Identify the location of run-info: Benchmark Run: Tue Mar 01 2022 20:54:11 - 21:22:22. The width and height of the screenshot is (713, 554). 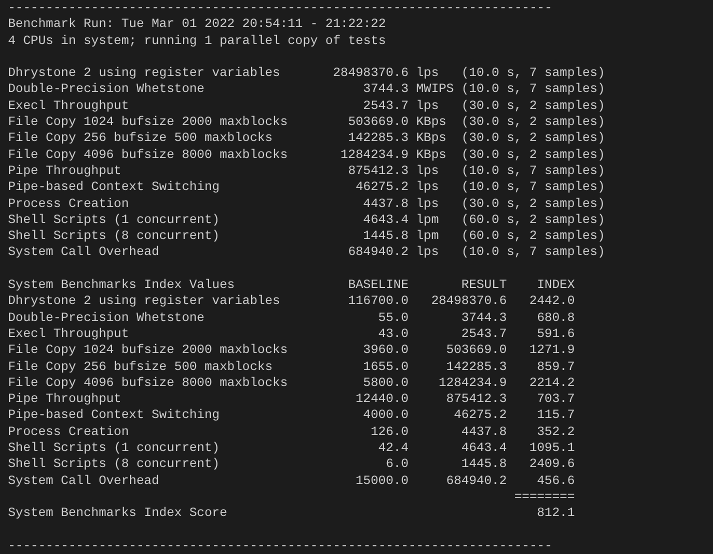
(197, 24).